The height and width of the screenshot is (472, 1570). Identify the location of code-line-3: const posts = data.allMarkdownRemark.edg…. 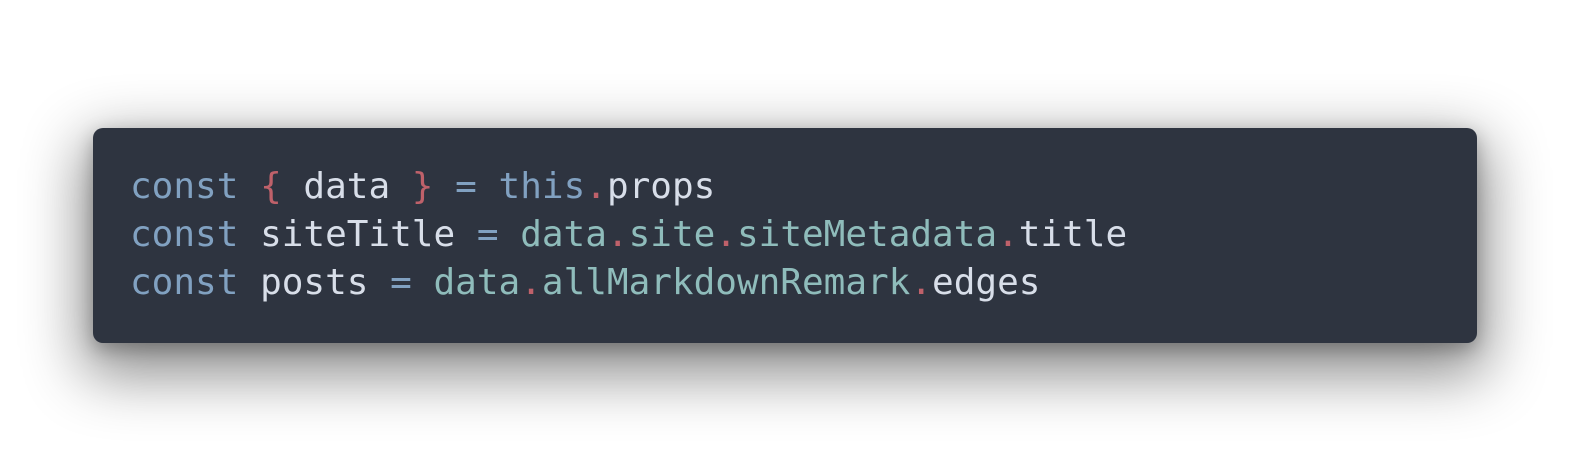
(803, 283).